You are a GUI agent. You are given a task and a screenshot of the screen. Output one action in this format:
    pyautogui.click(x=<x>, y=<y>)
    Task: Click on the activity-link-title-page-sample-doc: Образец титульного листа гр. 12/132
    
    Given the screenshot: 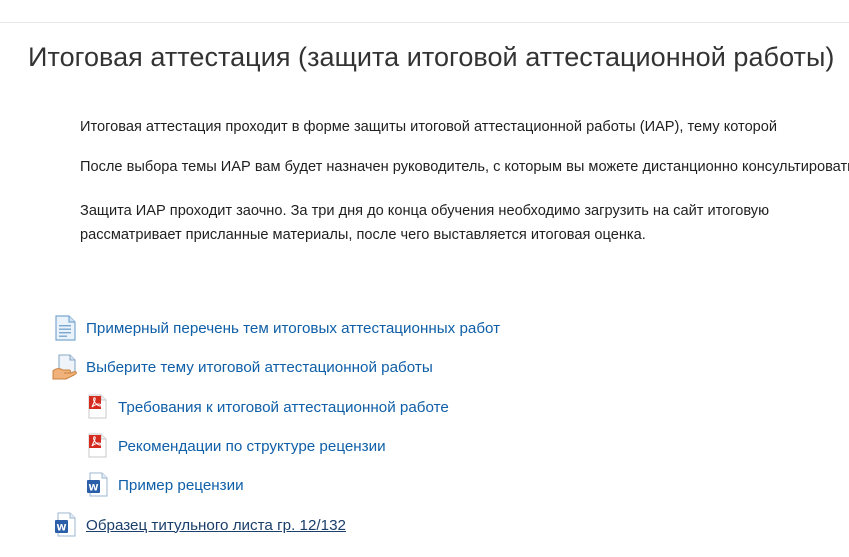 What is the action you would take?
    pyautogui.click(x=216, y=525)
    